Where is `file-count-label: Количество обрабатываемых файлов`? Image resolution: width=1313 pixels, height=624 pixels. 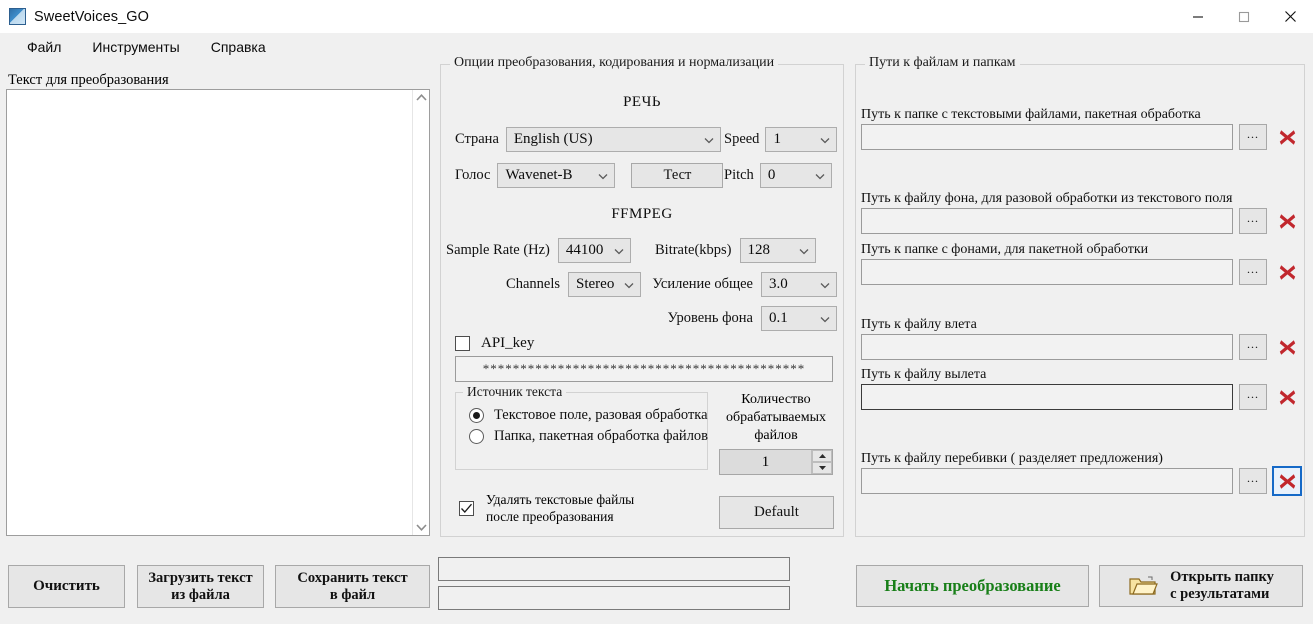
file-count-label: Количество обрабатываемых файлов is located at coordinates (776, 418).